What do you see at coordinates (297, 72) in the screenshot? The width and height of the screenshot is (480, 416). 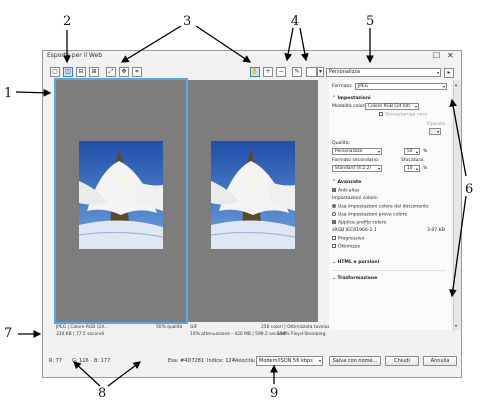 I see `eyedropper-icon: ✎` at bounding box center [297, 72].